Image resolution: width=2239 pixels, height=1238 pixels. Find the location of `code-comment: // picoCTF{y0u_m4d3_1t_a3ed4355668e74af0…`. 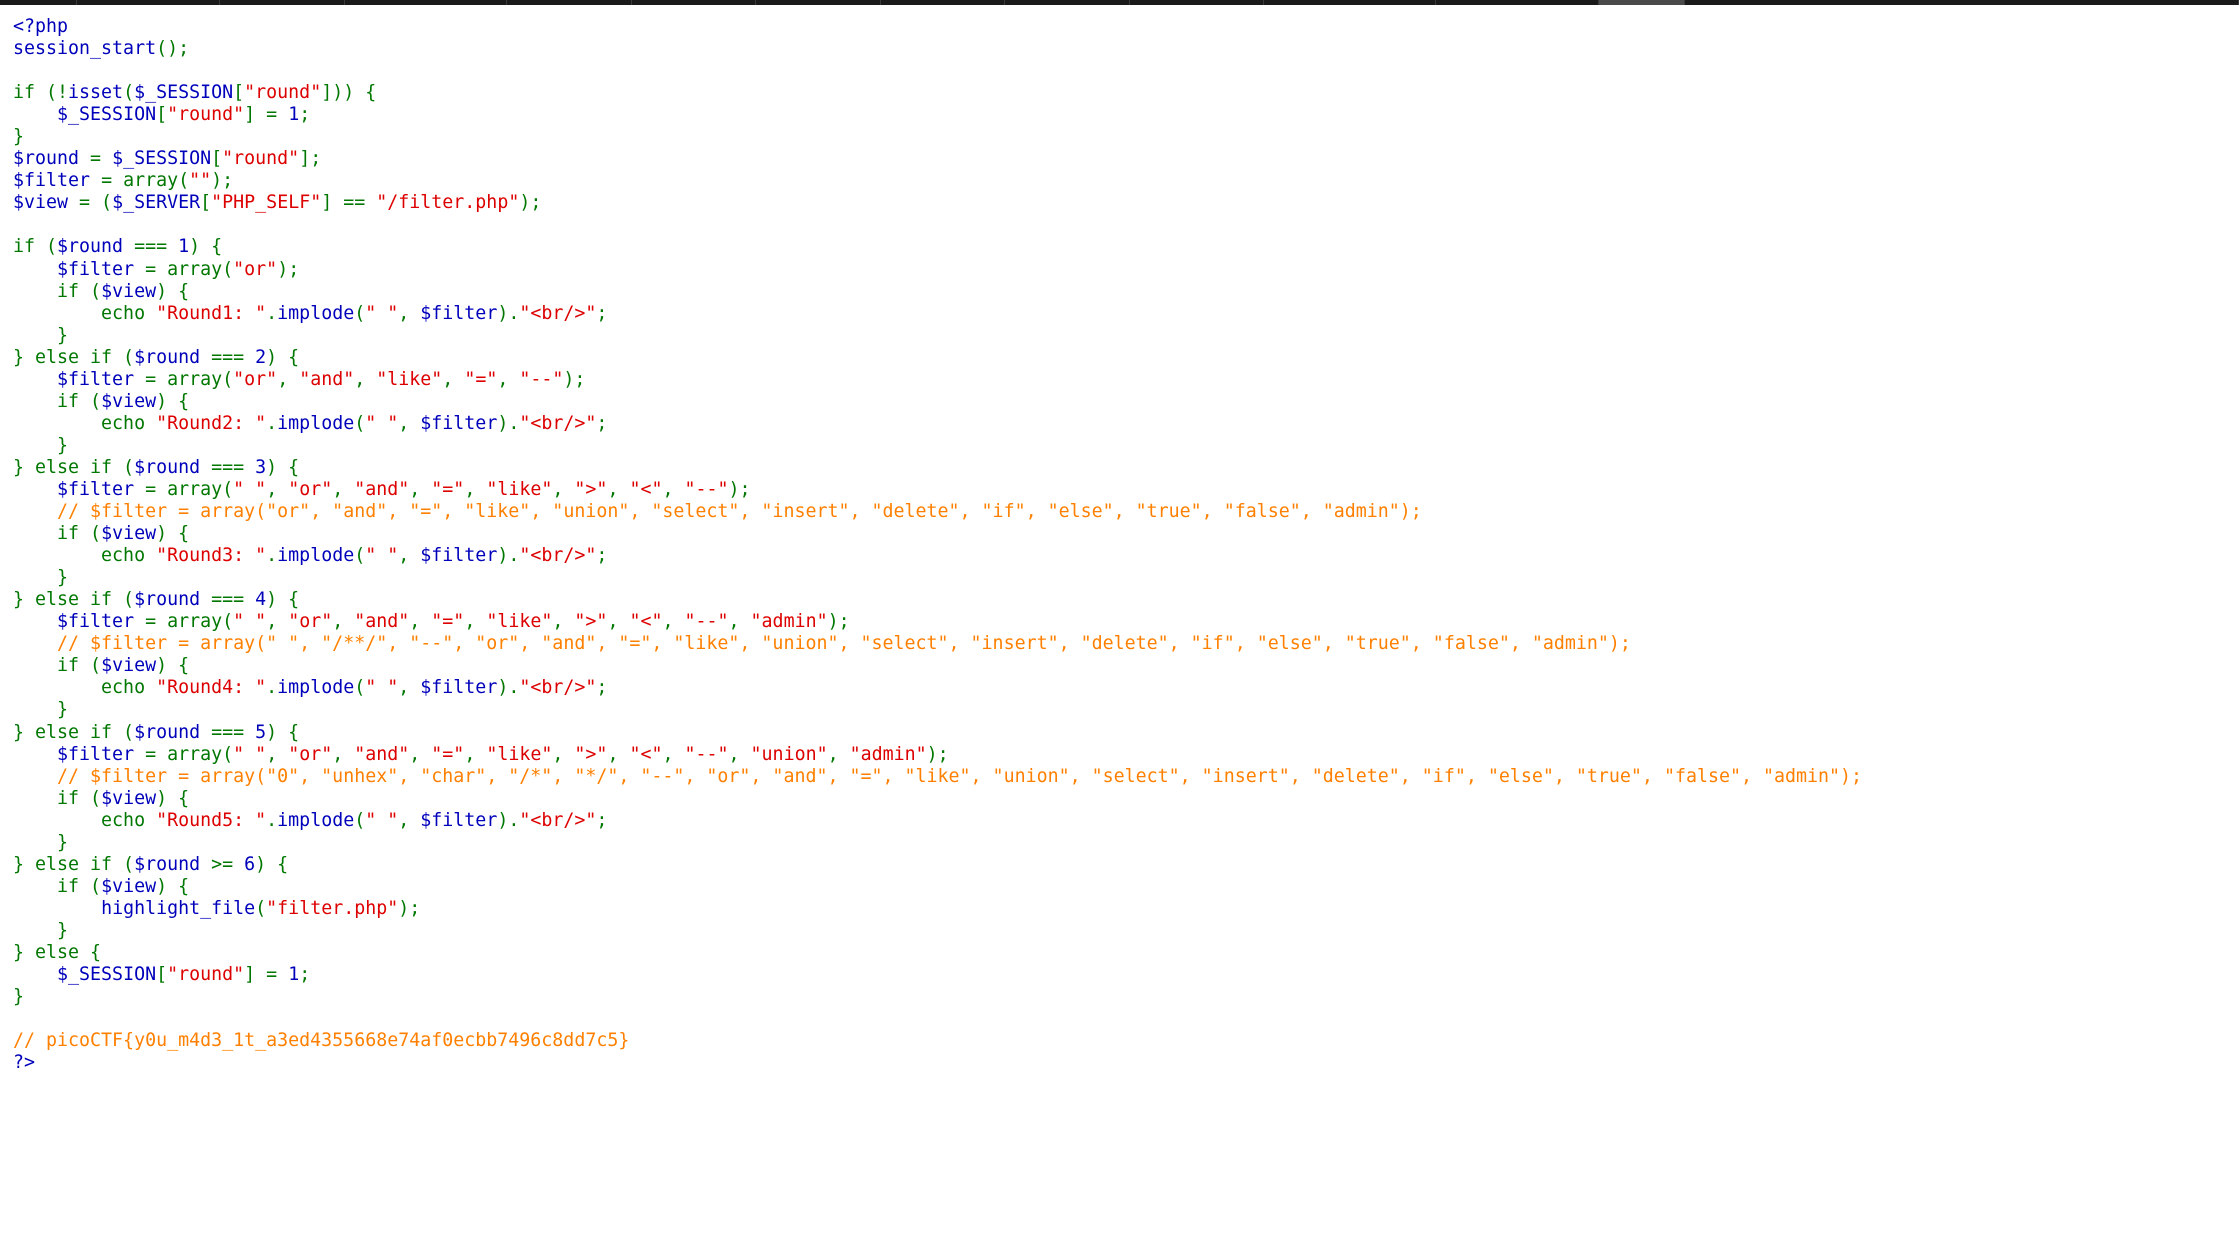

code-comment: // picoCTF{y0u_m4d3_1t_a3ed4355668e74af0… is located at coordinates (321, 1041).